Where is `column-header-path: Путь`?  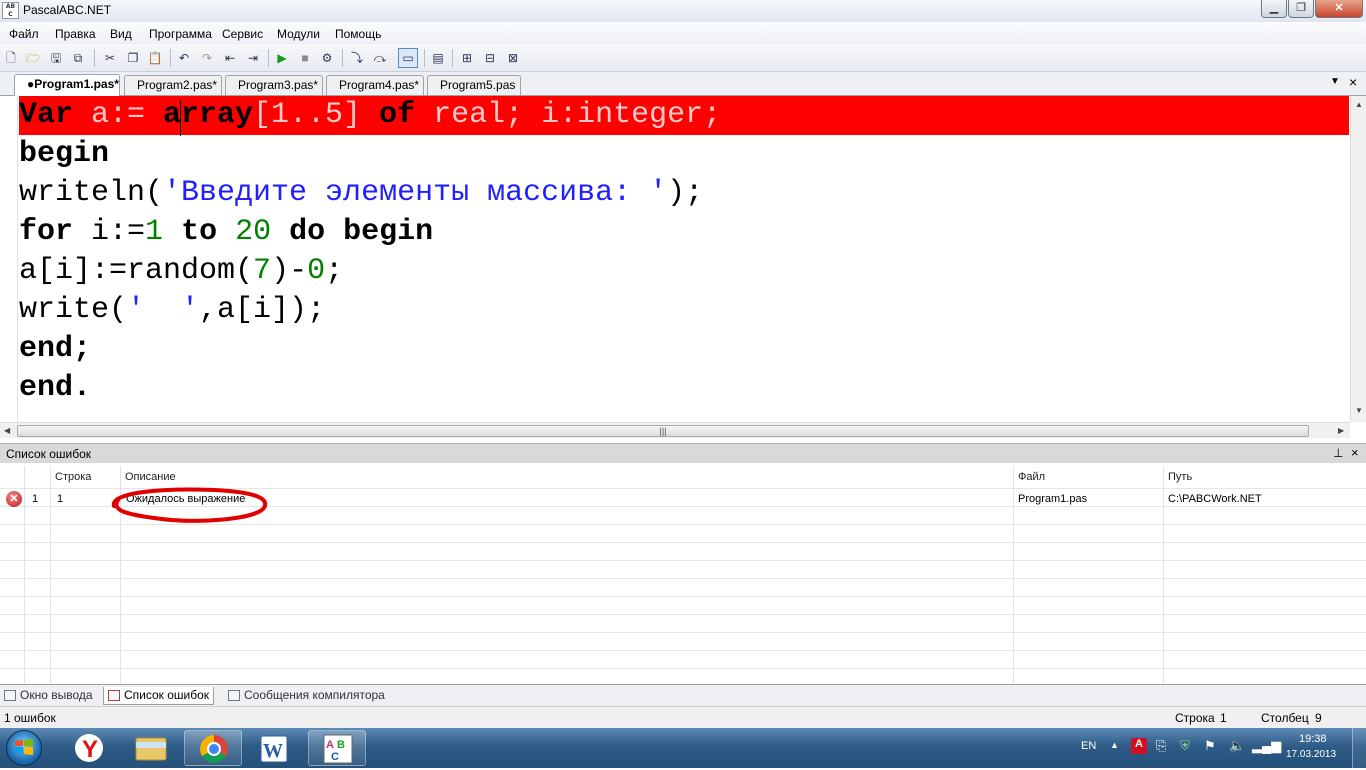 column-header-path: Путь is located at coordinates (1180, 477).